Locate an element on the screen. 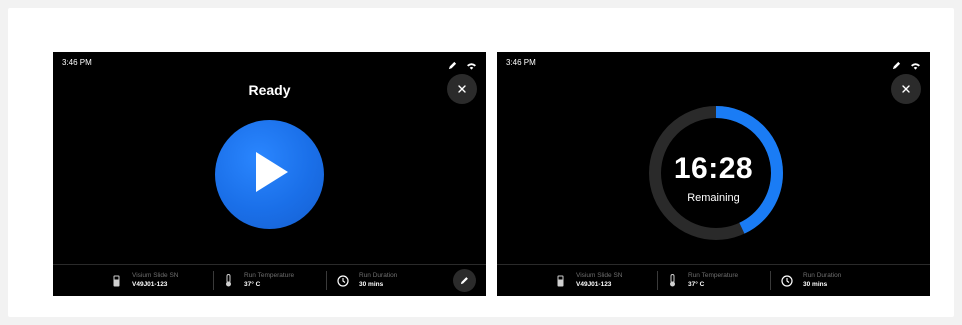 The image size is (962, 325). close-button is located at coordinates (906, 89).